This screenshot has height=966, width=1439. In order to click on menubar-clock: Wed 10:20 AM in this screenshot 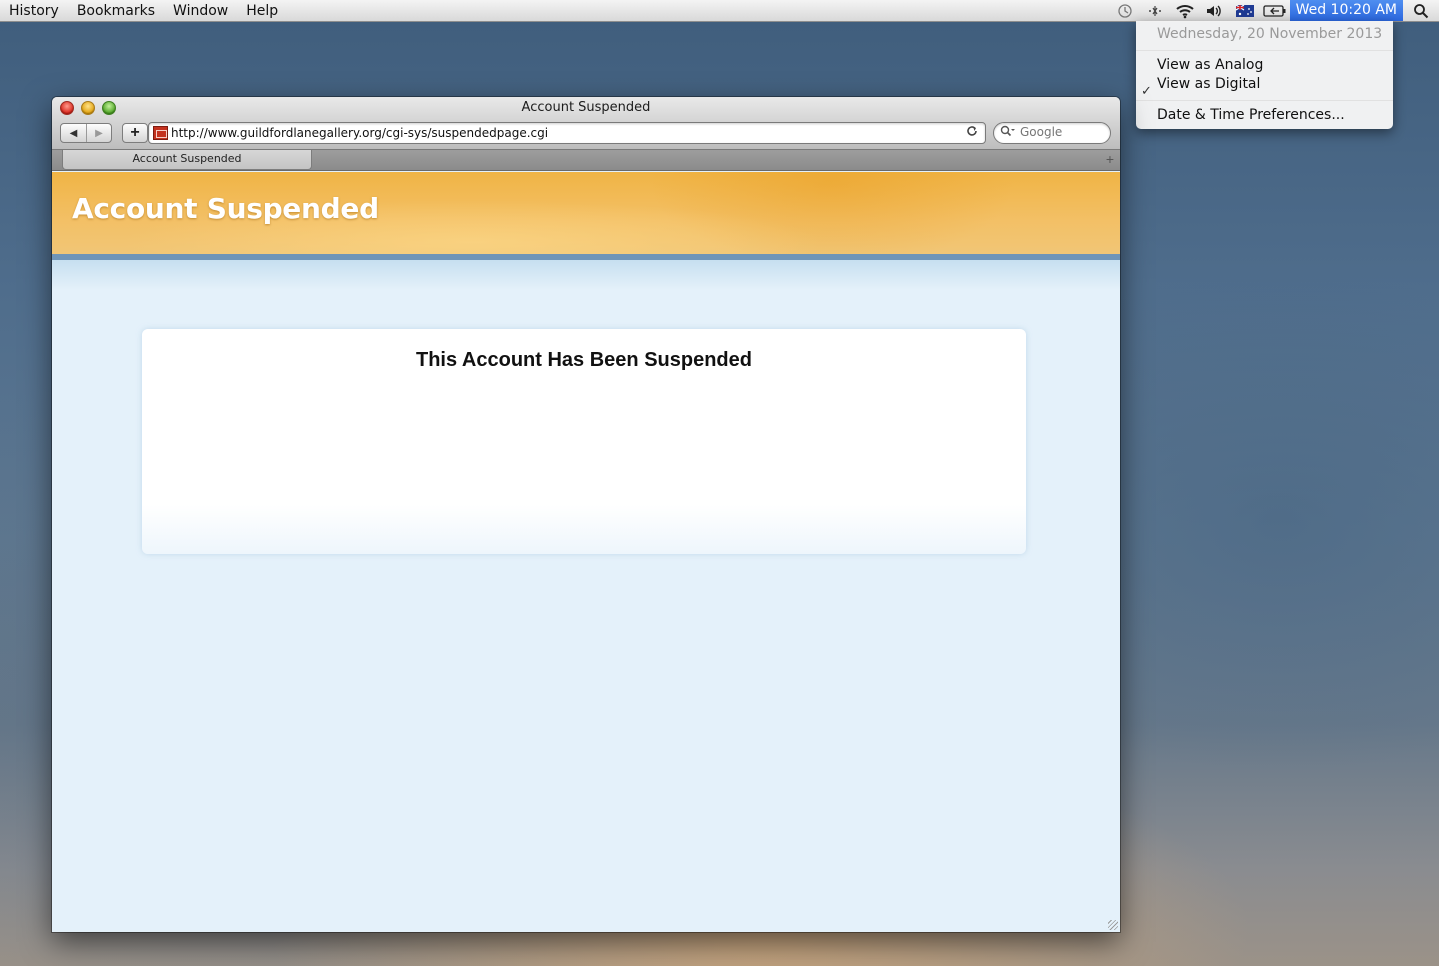, I will do `click(1346, 10)`.